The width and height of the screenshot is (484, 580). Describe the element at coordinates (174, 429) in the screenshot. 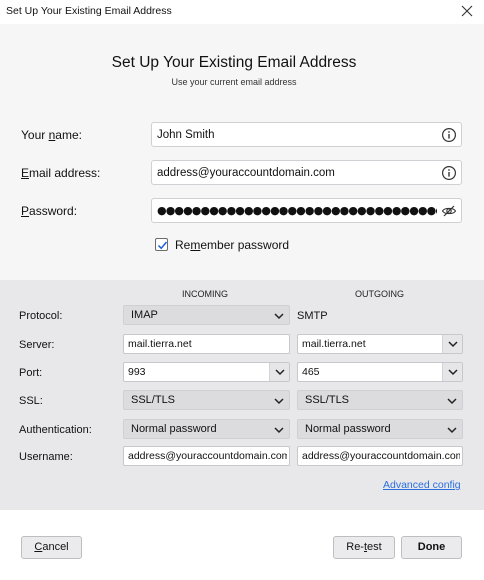

I see `incoming-authentication-value: Normal password` at that location.